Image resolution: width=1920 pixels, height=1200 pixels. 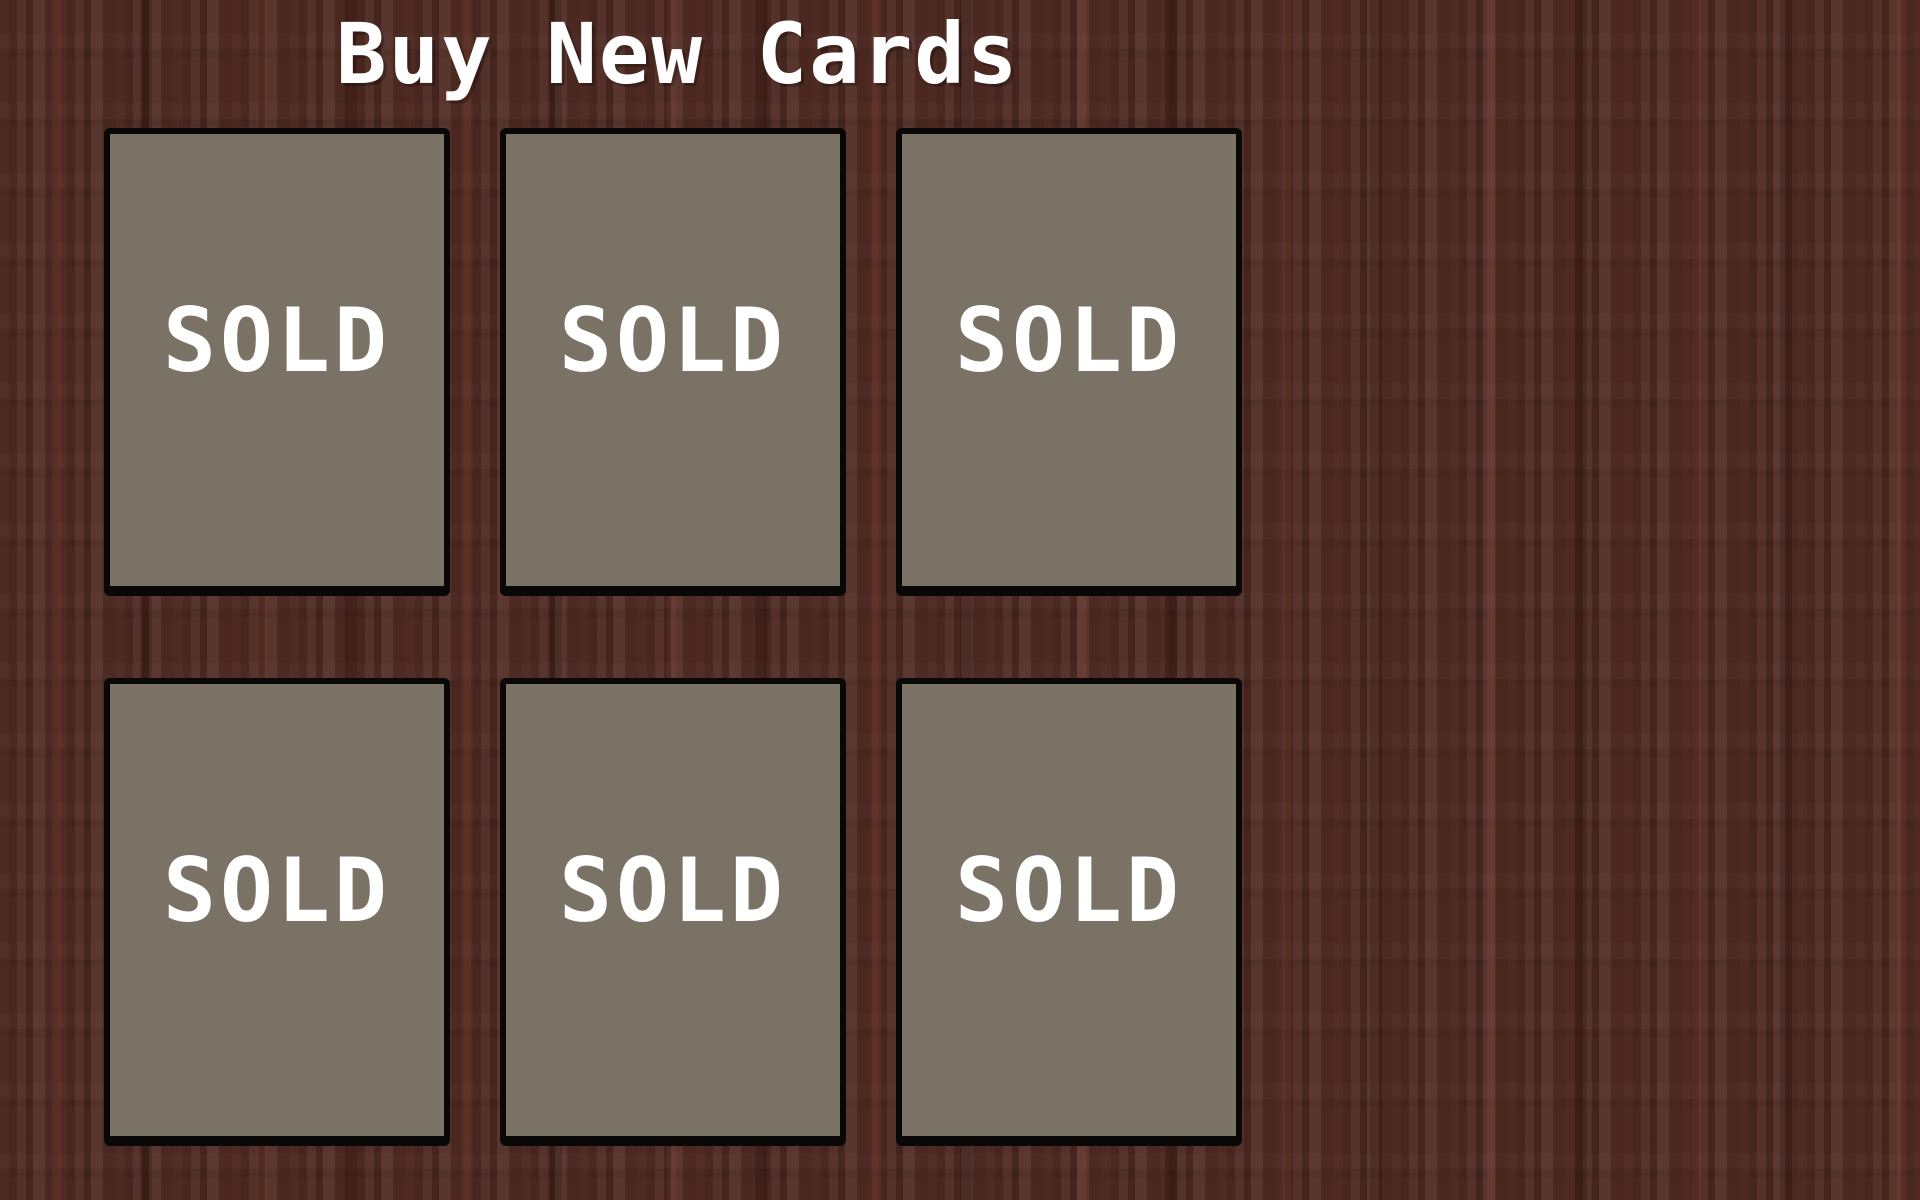 What do you see at coordinates (678, 54) in the screenshot?
I see `shop-title: Buy New Cards` at bounding box center [678, 54].